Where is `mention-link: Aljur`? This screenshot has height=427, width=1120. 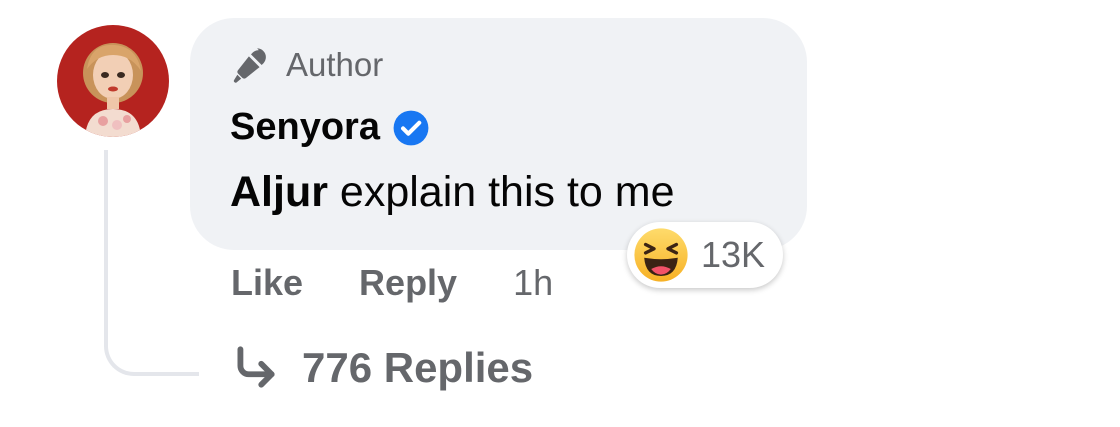 mention-link: Aljur is located at coordinates (279, 192).